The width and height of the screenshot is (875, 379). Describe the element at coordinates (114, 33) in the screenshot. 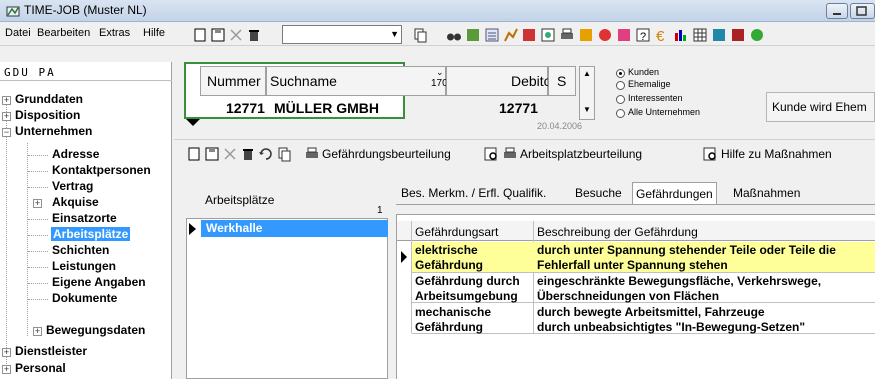

I see `menu-extras: Extras` at that location.